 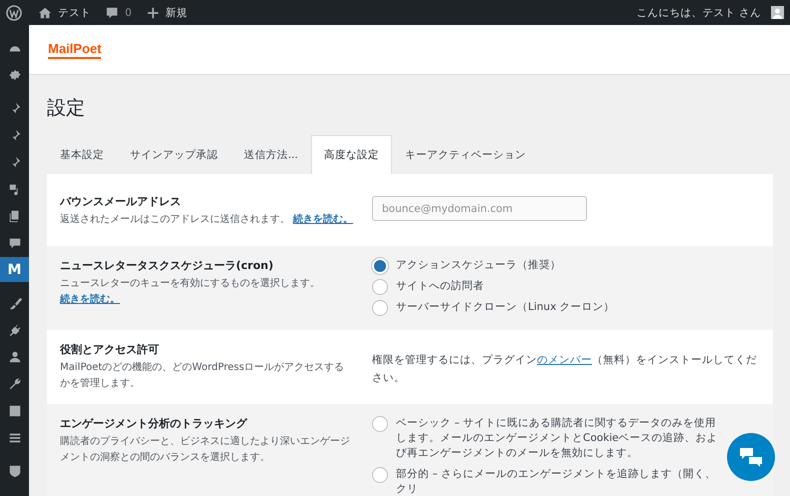 I want to click on option-label: サーバーサイドクローン（Linux クーロン）, so click(x=506, y=307).